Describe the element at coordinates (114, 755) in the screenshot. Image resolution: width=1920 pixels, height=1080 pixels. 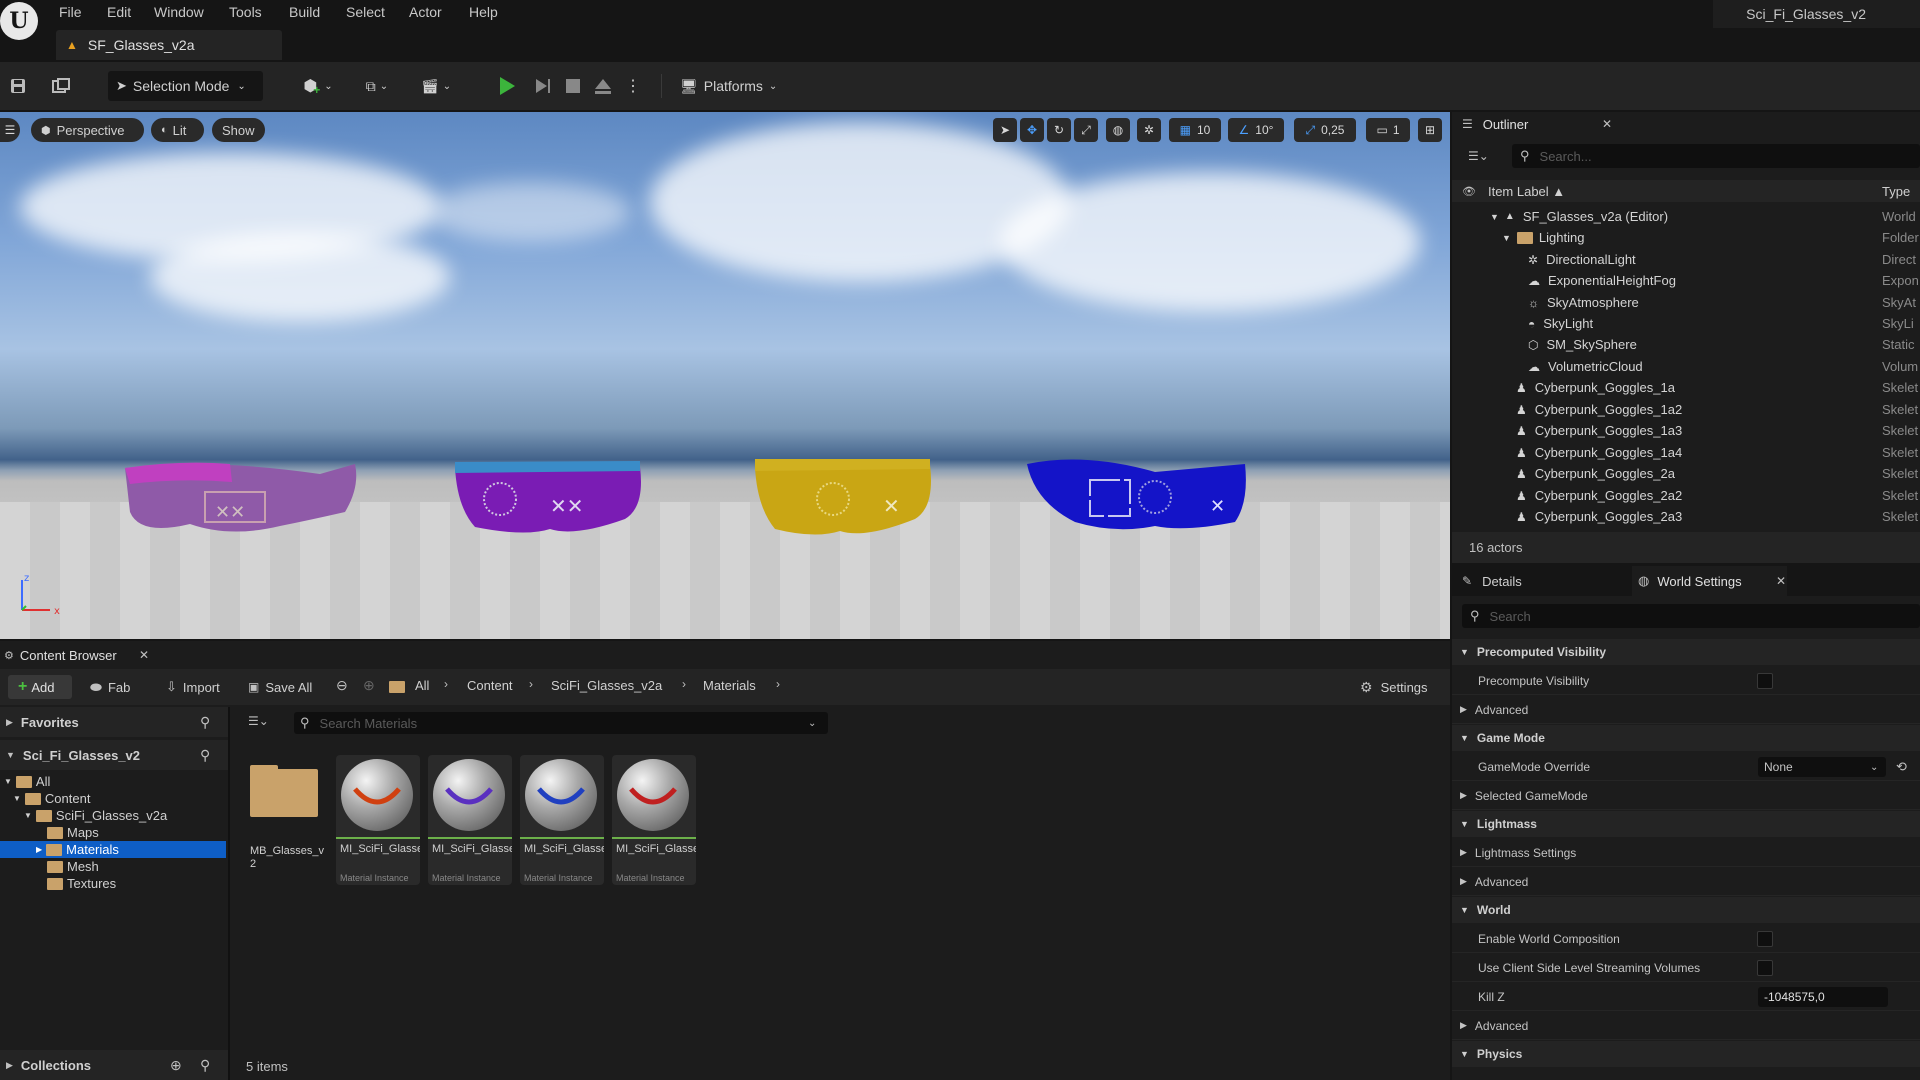
I see `project-header: ▼ Sci_Fi_Glasses_v2 ⚲` at that location.